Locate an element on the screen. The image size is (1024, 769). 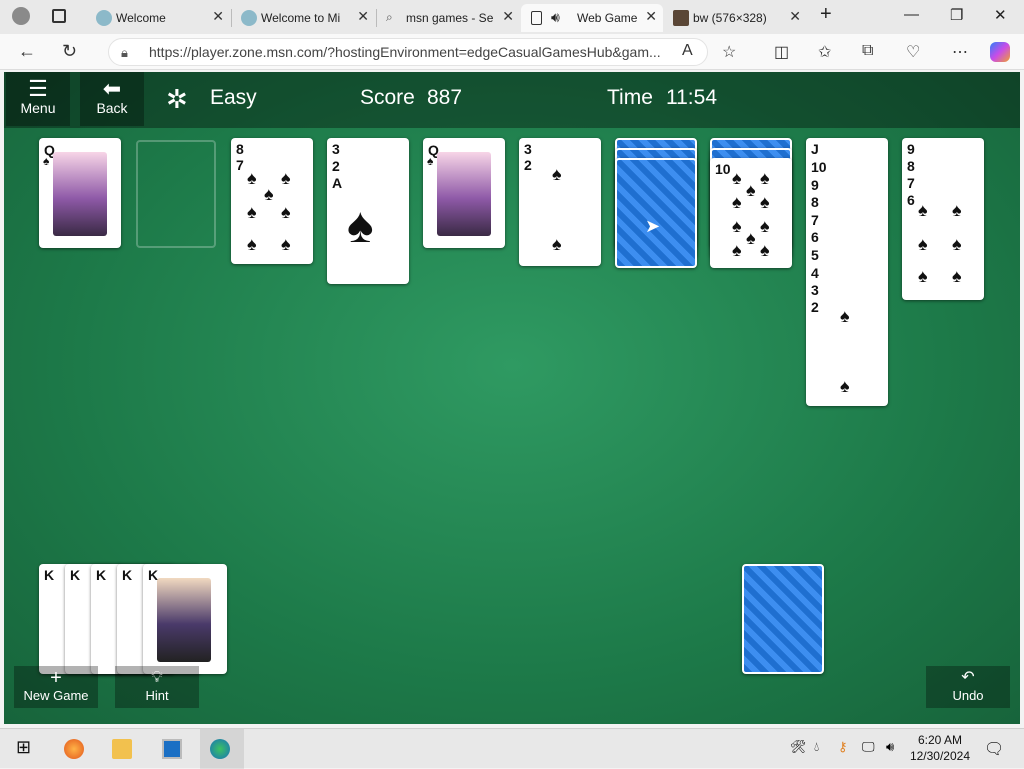
search-icon: ⌕ is located at coordinates (389, 17).